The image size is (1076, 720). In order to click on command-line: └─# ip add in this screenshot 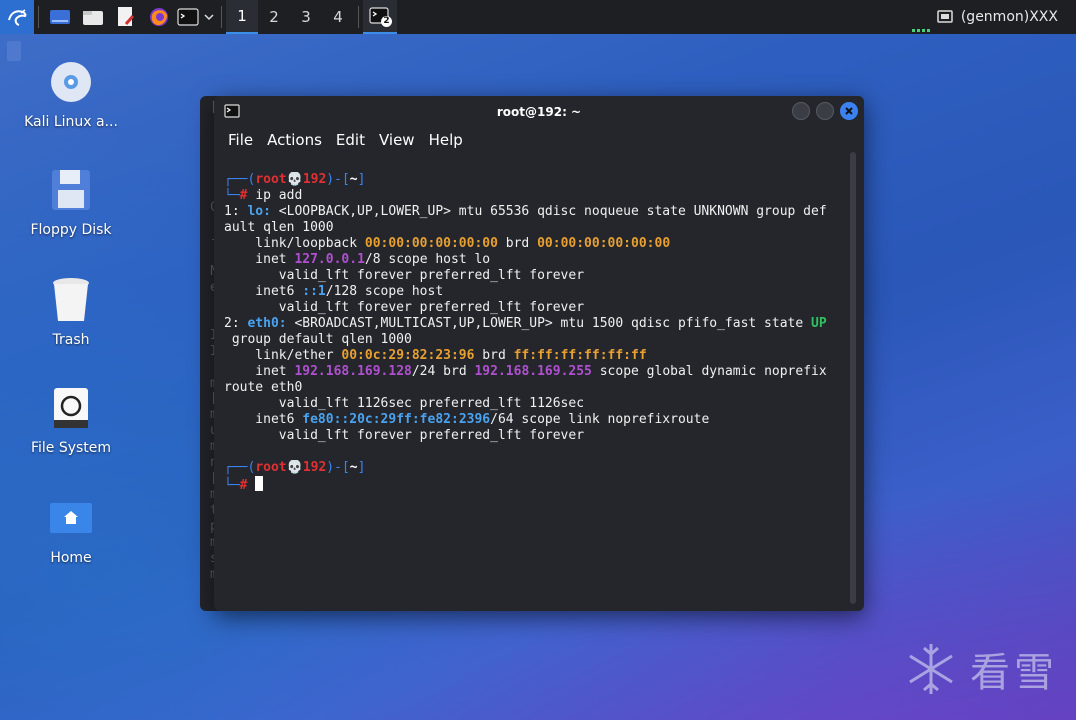, I will do `click(263, 195)`.